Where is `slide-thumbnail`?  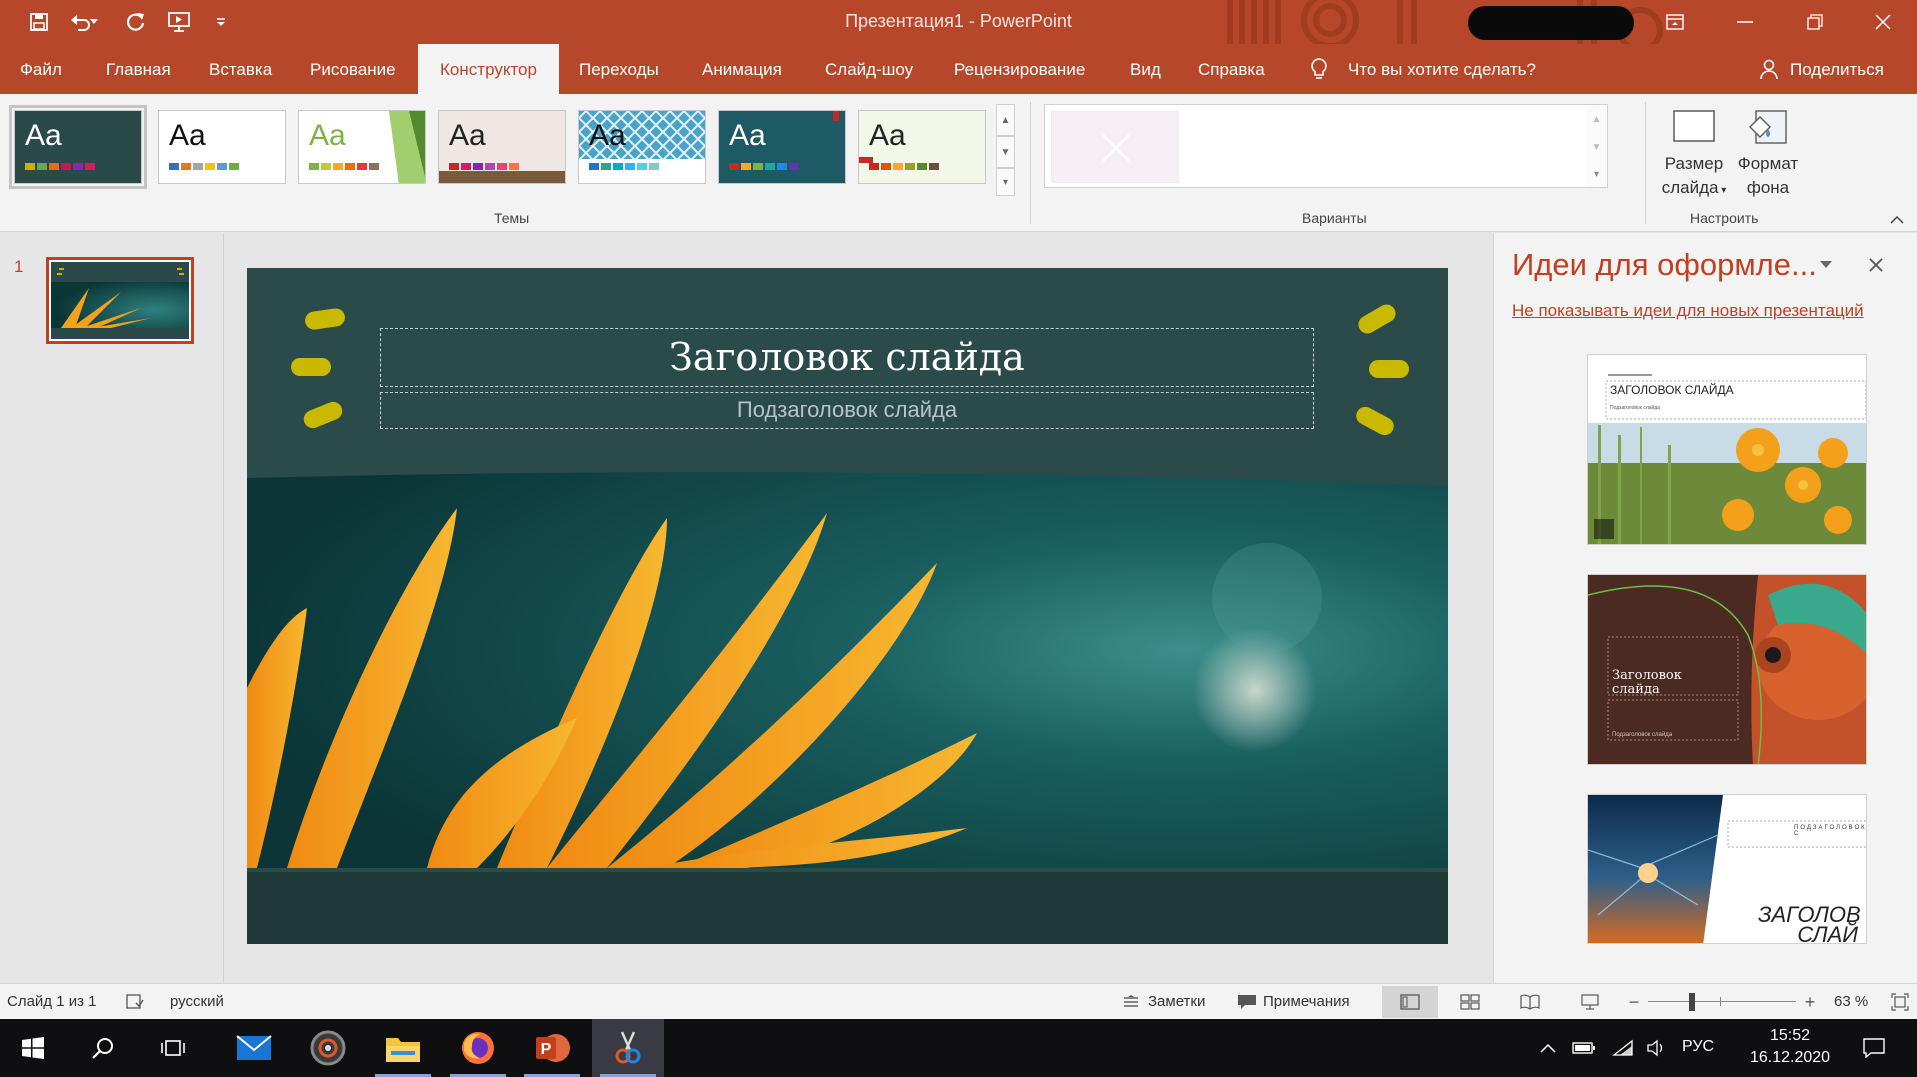
slide-thumbnail is located at coordinates (120, 300).